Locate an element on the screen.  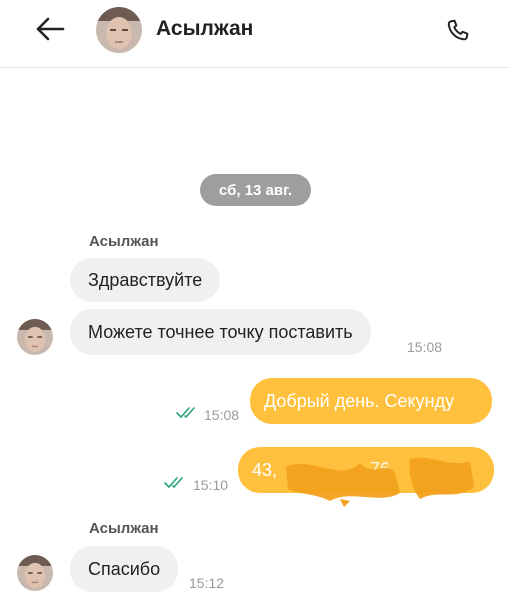
message-bubble-outgoing: Добрый день. Секунду is located at coordinates (371, 401).